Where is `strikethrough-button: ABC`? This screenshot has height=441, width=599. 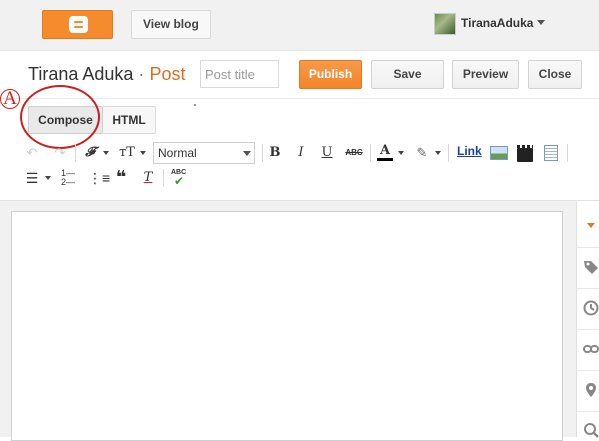
strikethrough-button: ABC is located at coordinates (354, 153).